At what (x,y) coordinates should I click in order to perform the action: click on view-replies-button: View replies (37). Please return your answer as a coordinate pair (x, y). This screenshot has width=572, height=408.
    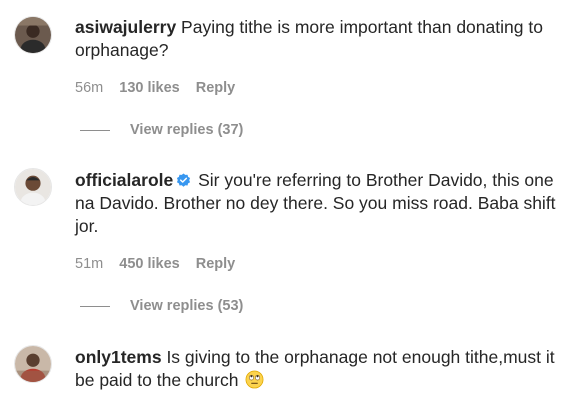
    Looking at the image, I should click on (161, 130).